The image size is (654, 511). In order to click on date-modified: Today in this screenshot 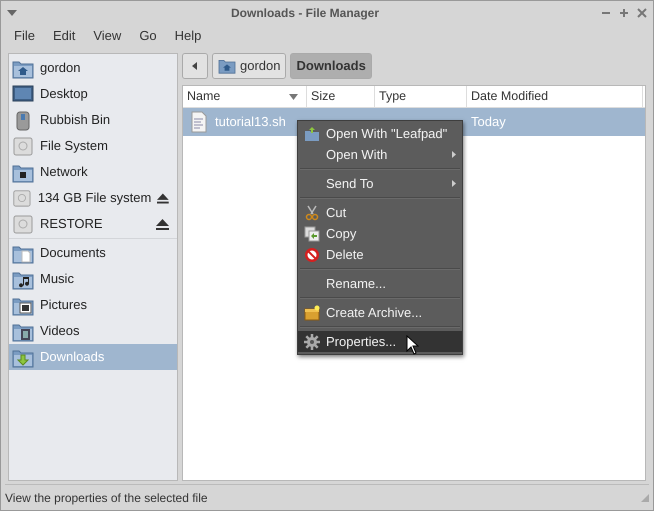, I will do `click(488, 122)`.